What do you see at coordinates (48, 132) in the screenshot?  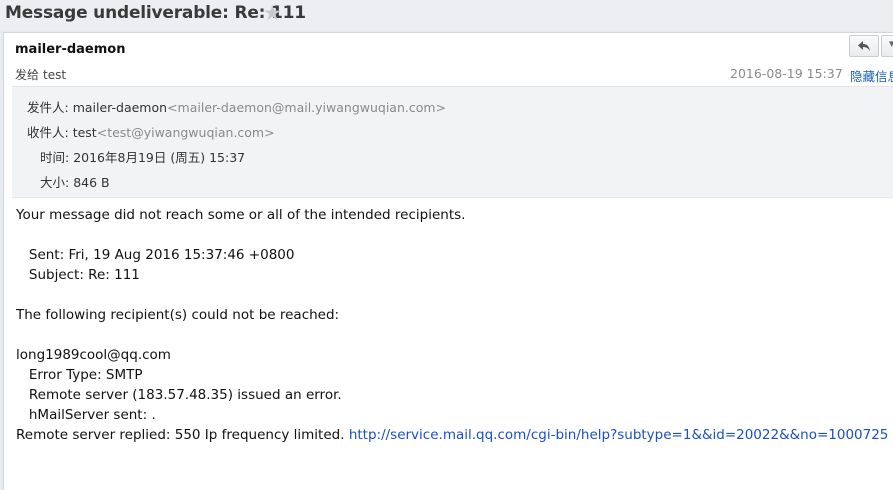 I see `recipient-label: 收件人:` at bounding box center [48, 132].